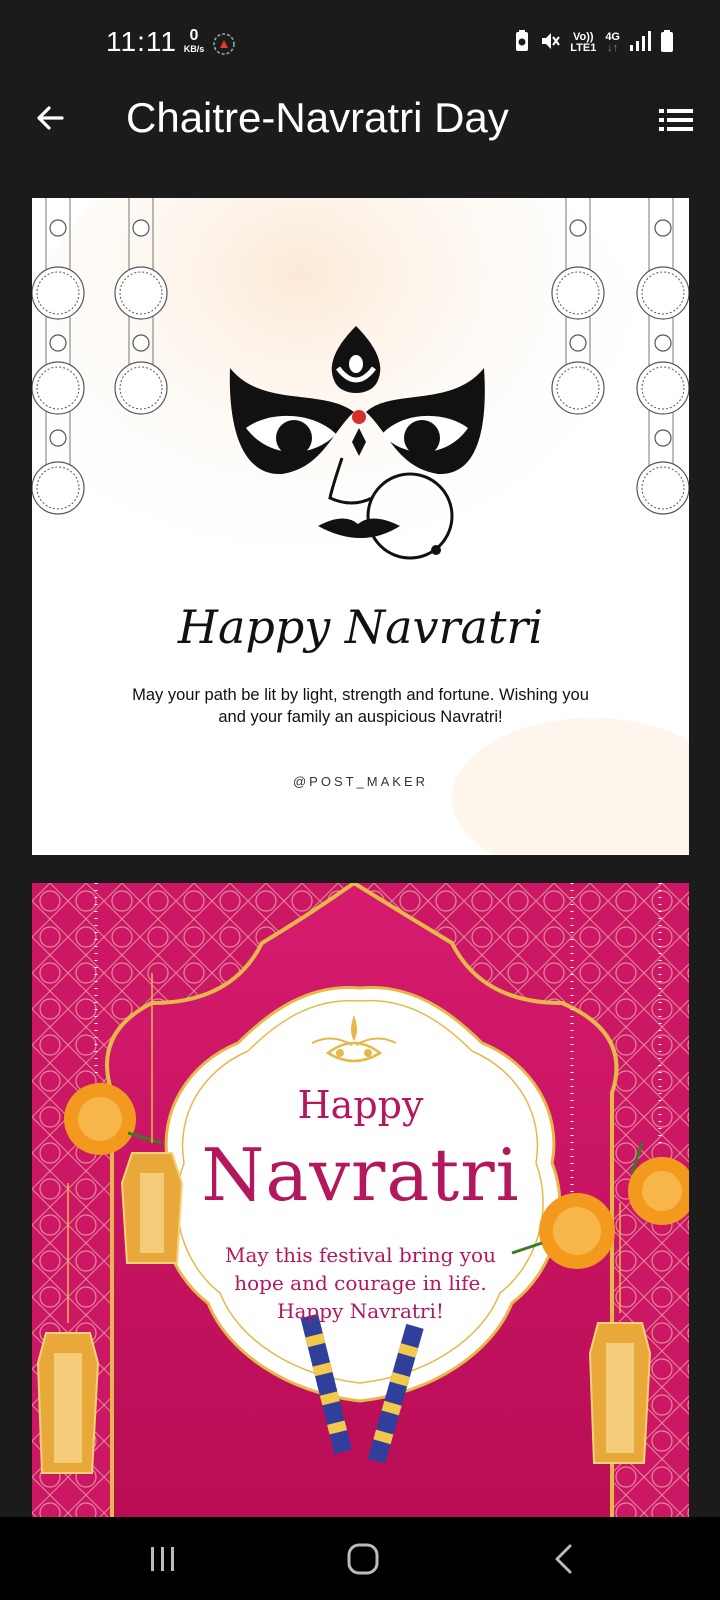  I want to click on system-back-button, so click(564, 1559).